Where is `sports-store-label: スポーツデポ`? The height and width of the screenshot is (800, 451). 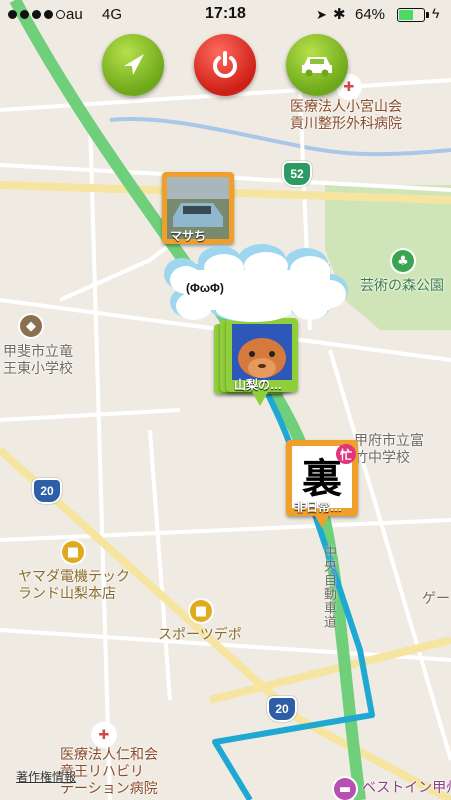
sports-store-label: スポーツデポ is located at coordinates (200, 634).